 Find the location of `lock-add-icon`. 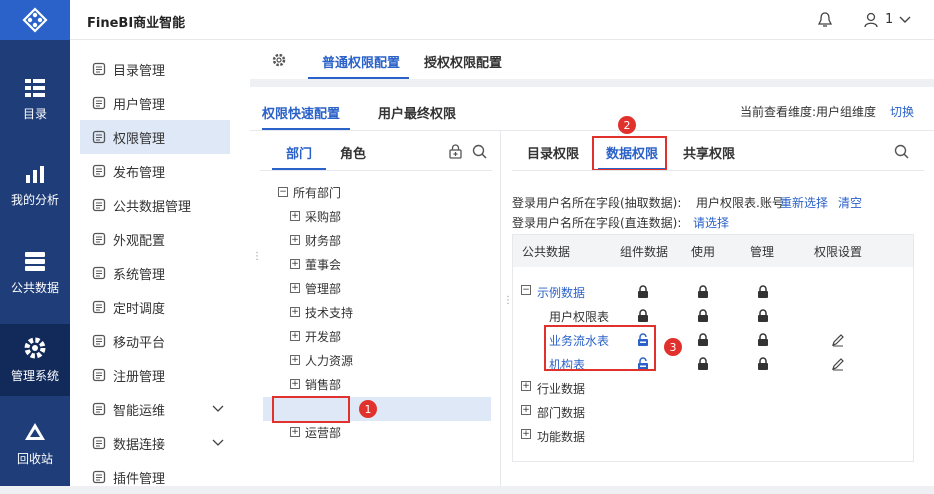

lock-add-icon is located at coordinates (455, 151).